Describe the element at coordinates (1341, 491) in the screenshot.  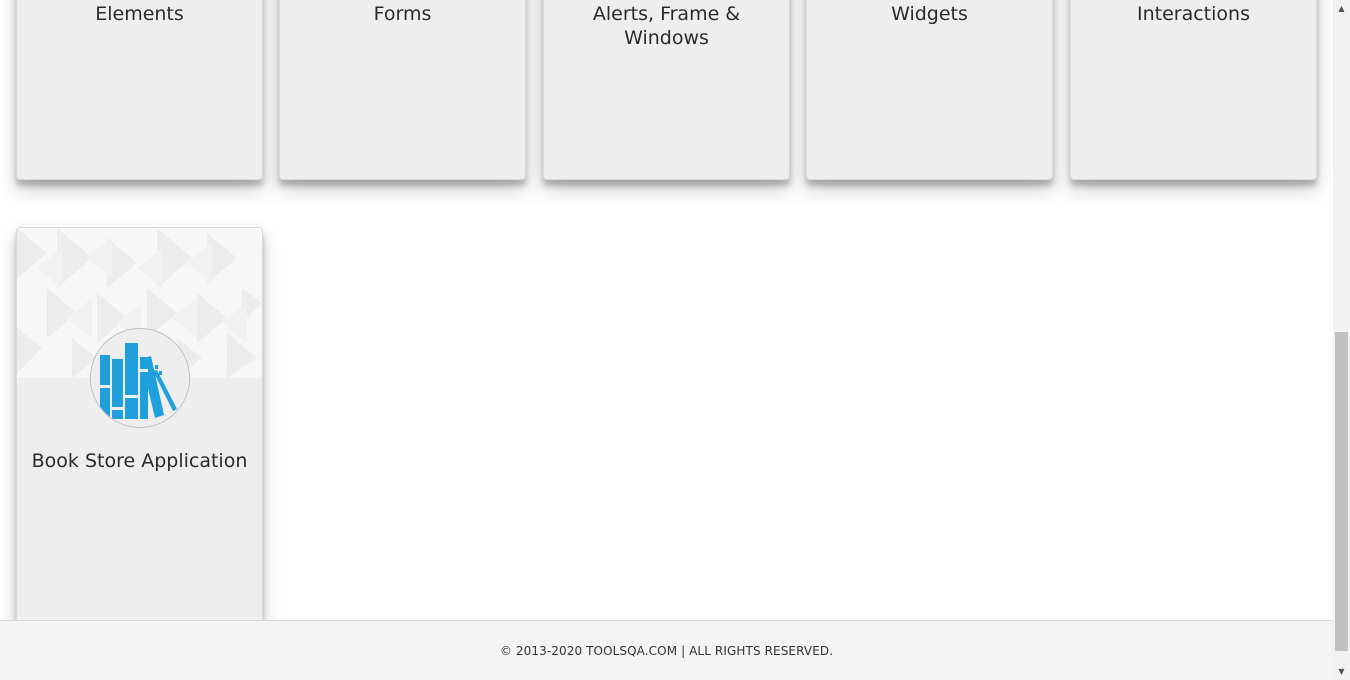
I see `scroll-thumb` at that location.